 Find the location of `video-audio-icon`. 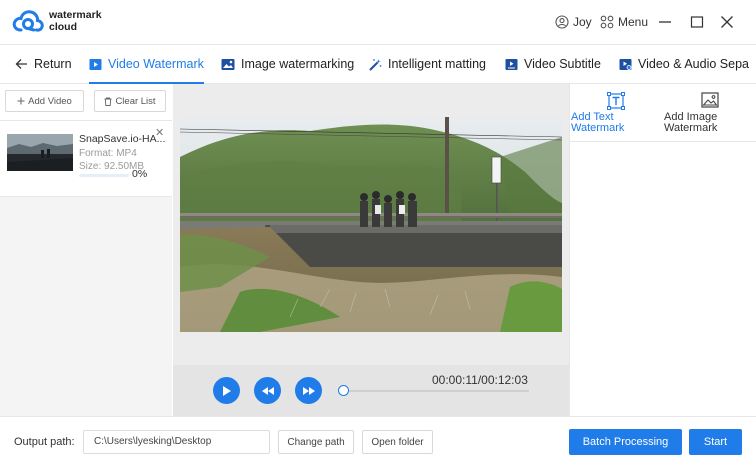

video-audio-icon is located at coordinates (625, 64).